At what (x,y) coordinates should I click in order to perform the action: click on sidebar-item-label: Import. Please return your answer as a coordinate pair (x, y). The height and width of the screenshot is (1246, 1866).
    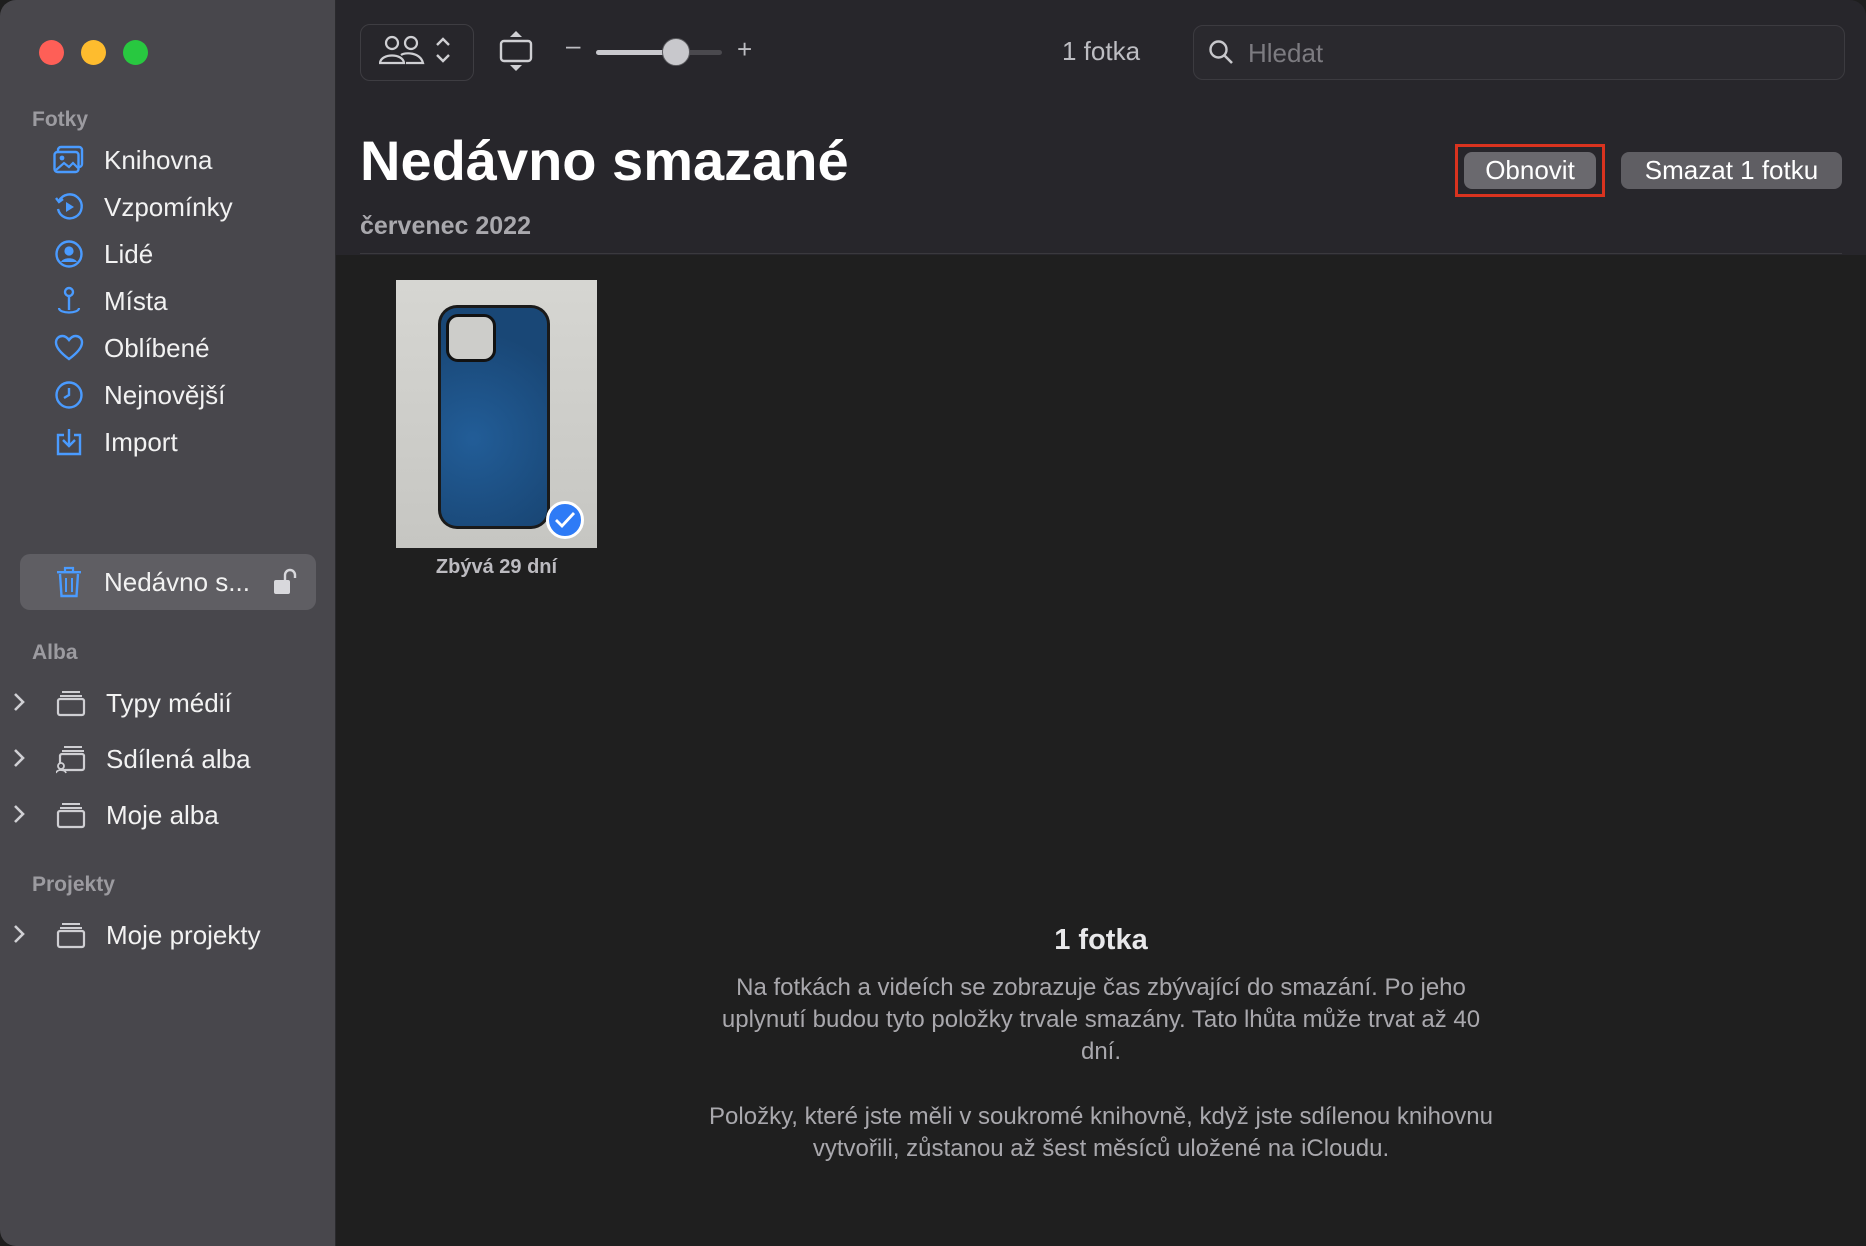
    Looking at the image, I should click on (141, 441).